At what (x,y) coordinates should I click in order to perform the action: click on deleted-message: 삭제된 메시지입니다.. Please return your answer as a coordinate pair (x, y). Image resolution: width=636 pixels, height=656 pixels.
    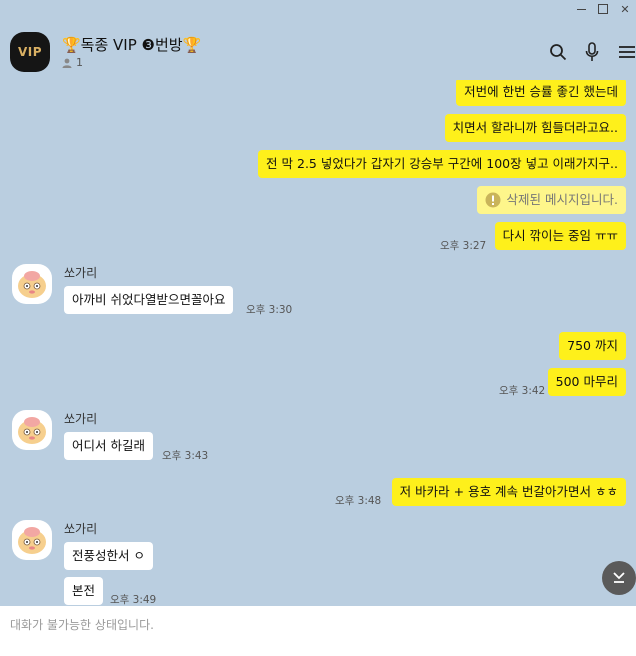
    Looking at the image, I should click on (551, 200).